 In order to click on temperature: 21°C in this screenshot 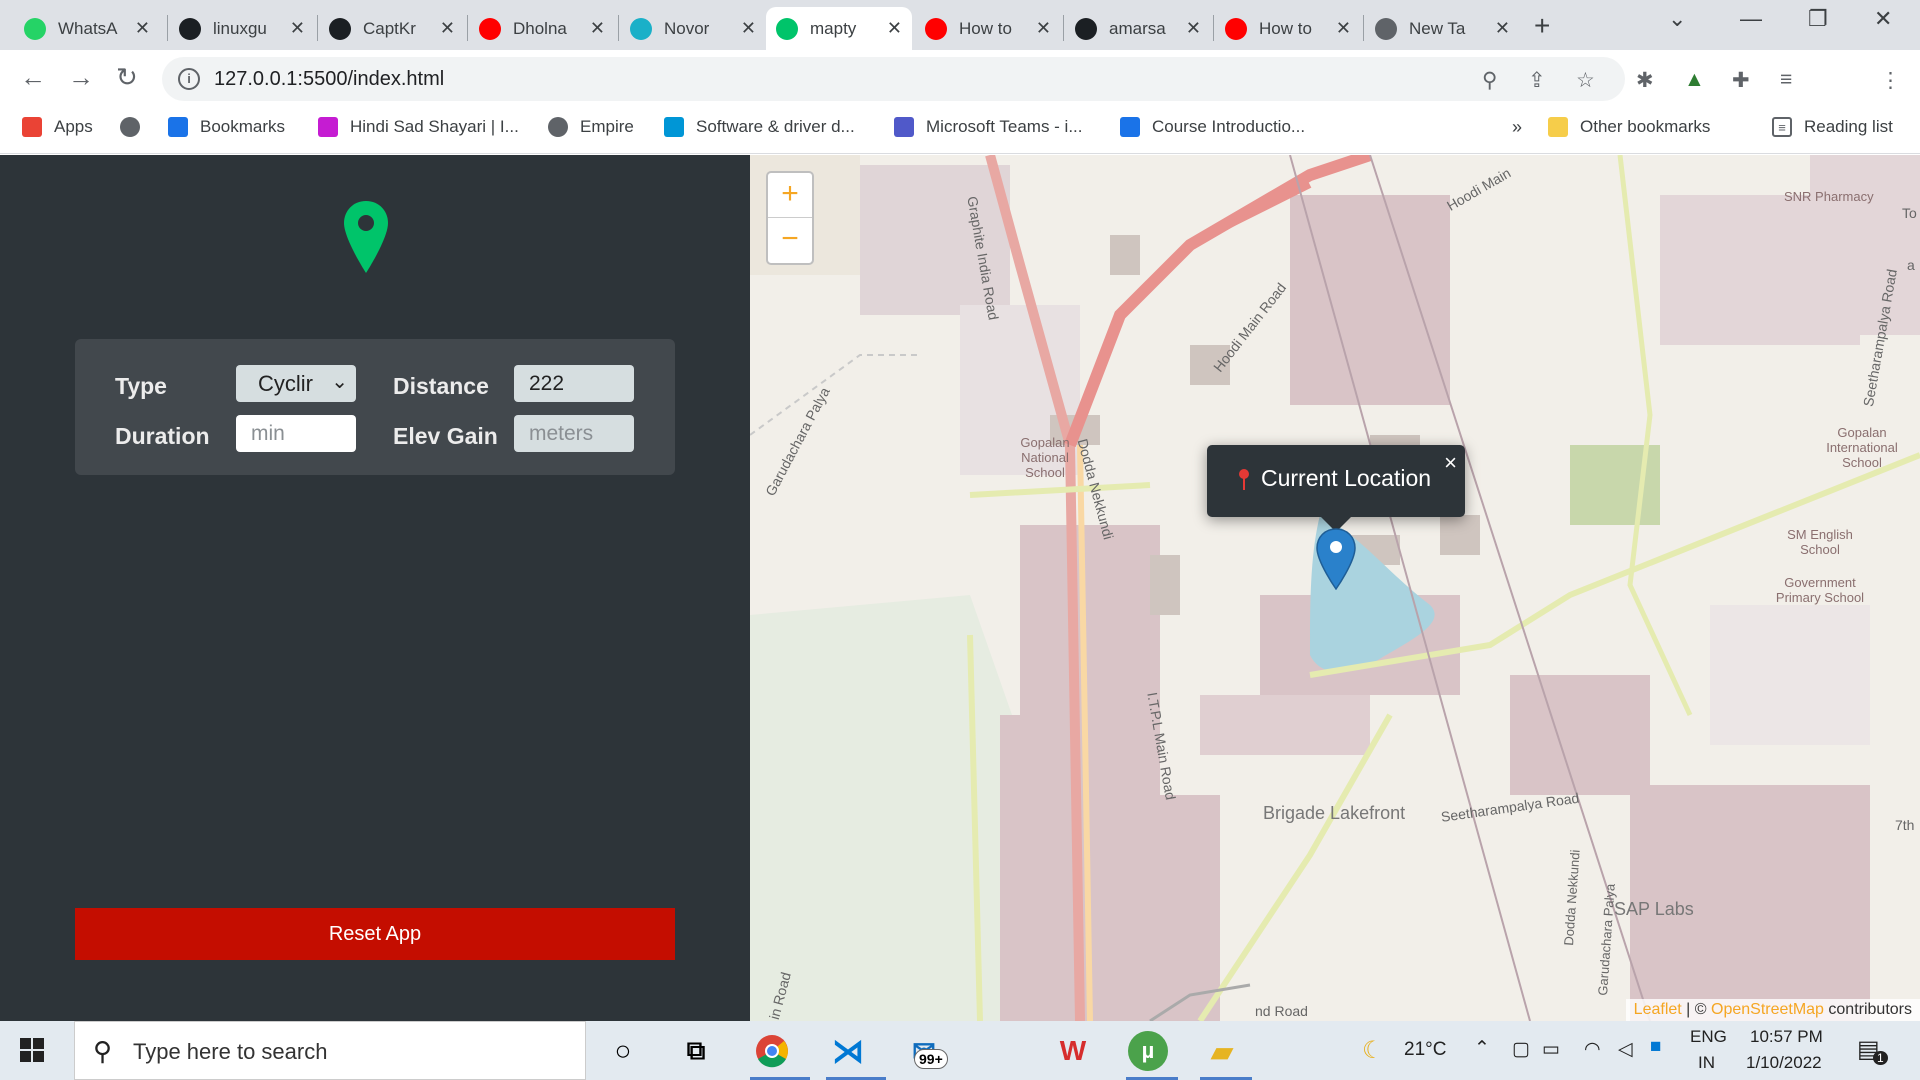, I will do `click(1425, 1050)`.